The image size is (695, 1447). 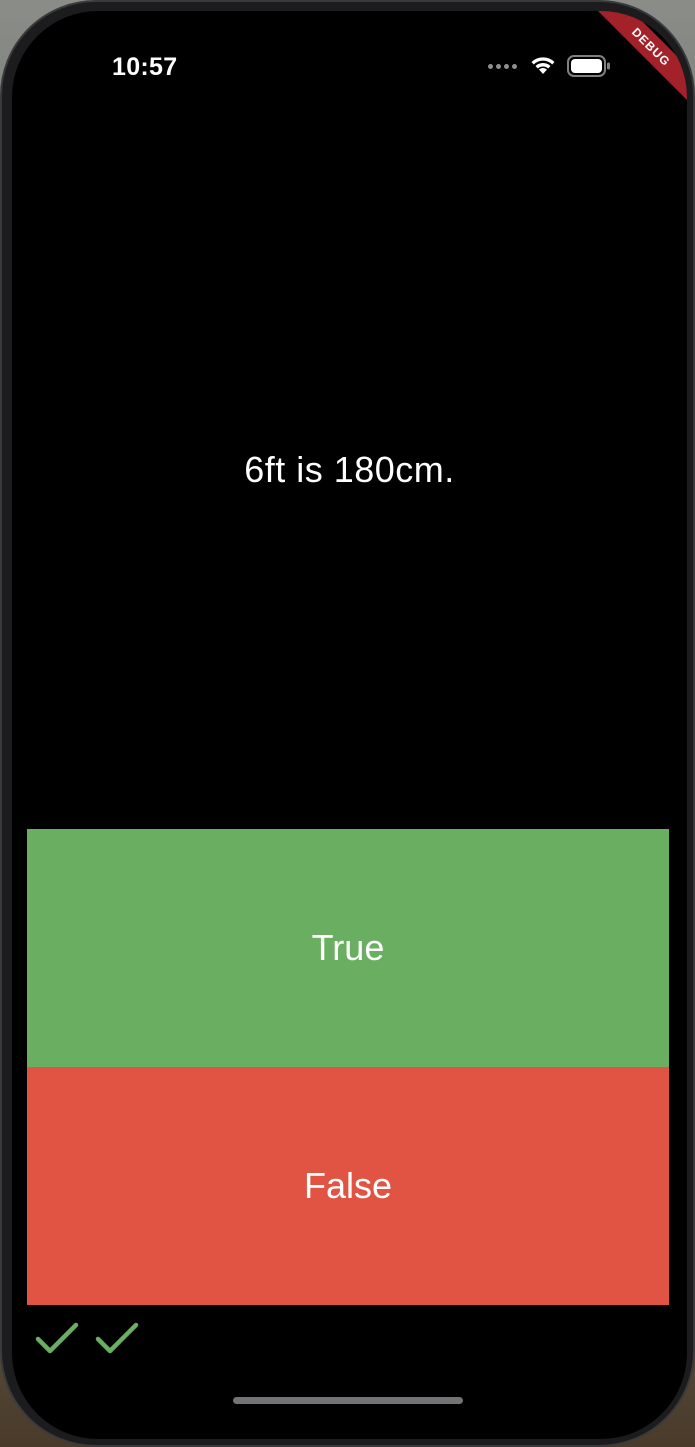 What do you see at coordinates (145, 67) in the screenshot?
I see `status-time: 10:57` at bounding box center [145, 67].